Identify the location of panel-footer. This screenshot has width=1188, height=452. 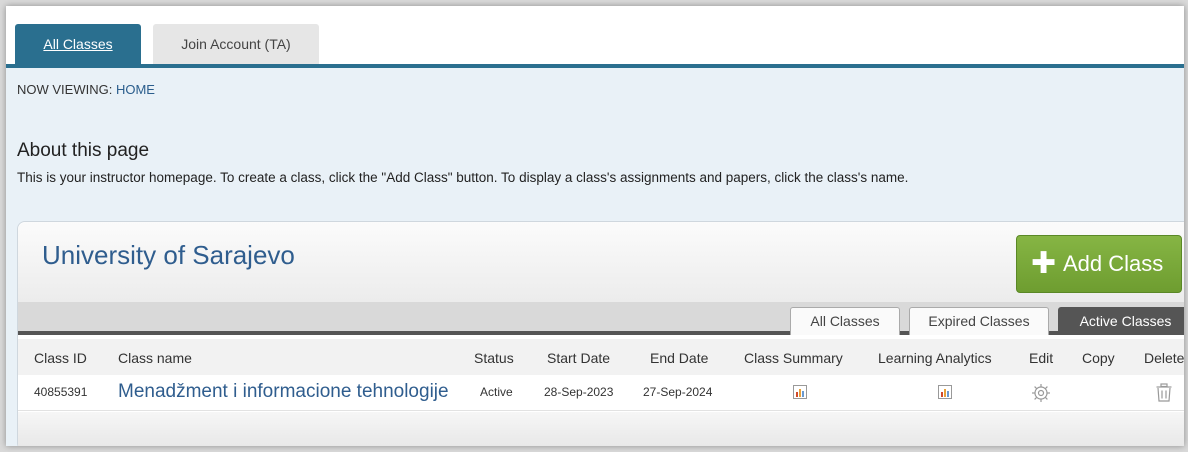
(601, 429).